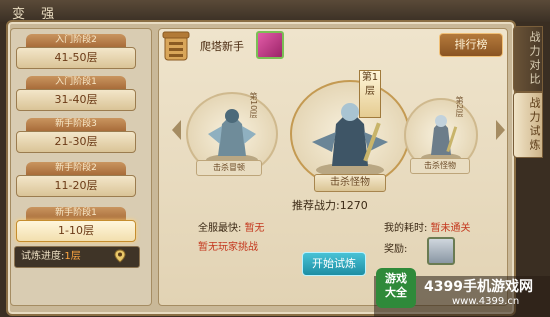 This screenshot has width=550, height=317. Describe the element at coordinates (478, 287) in the screenshot. I see `watermark-text: 4399手机游戏网` at that location.